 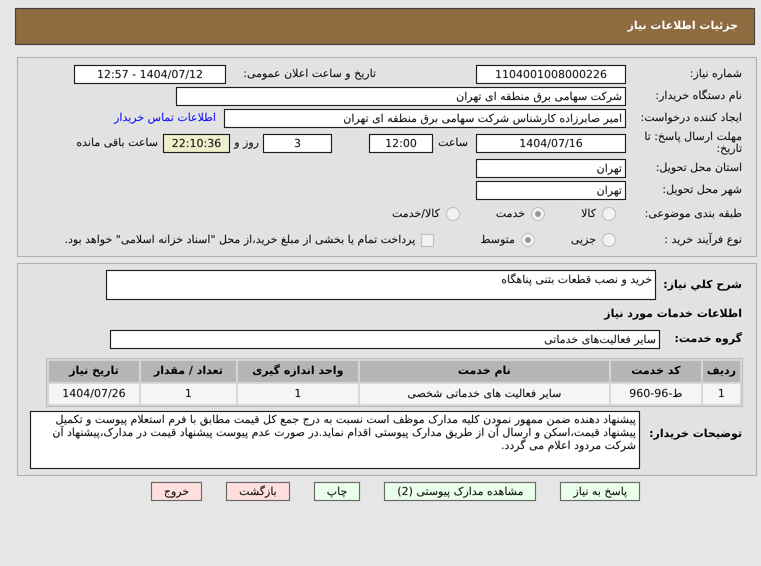 What do you see at coordinates (381, 285) in the screenshot?
I see `summary-textarea: خرید و نصب قطعات بتنی پناهگاه` at bounding box center [381, 285].